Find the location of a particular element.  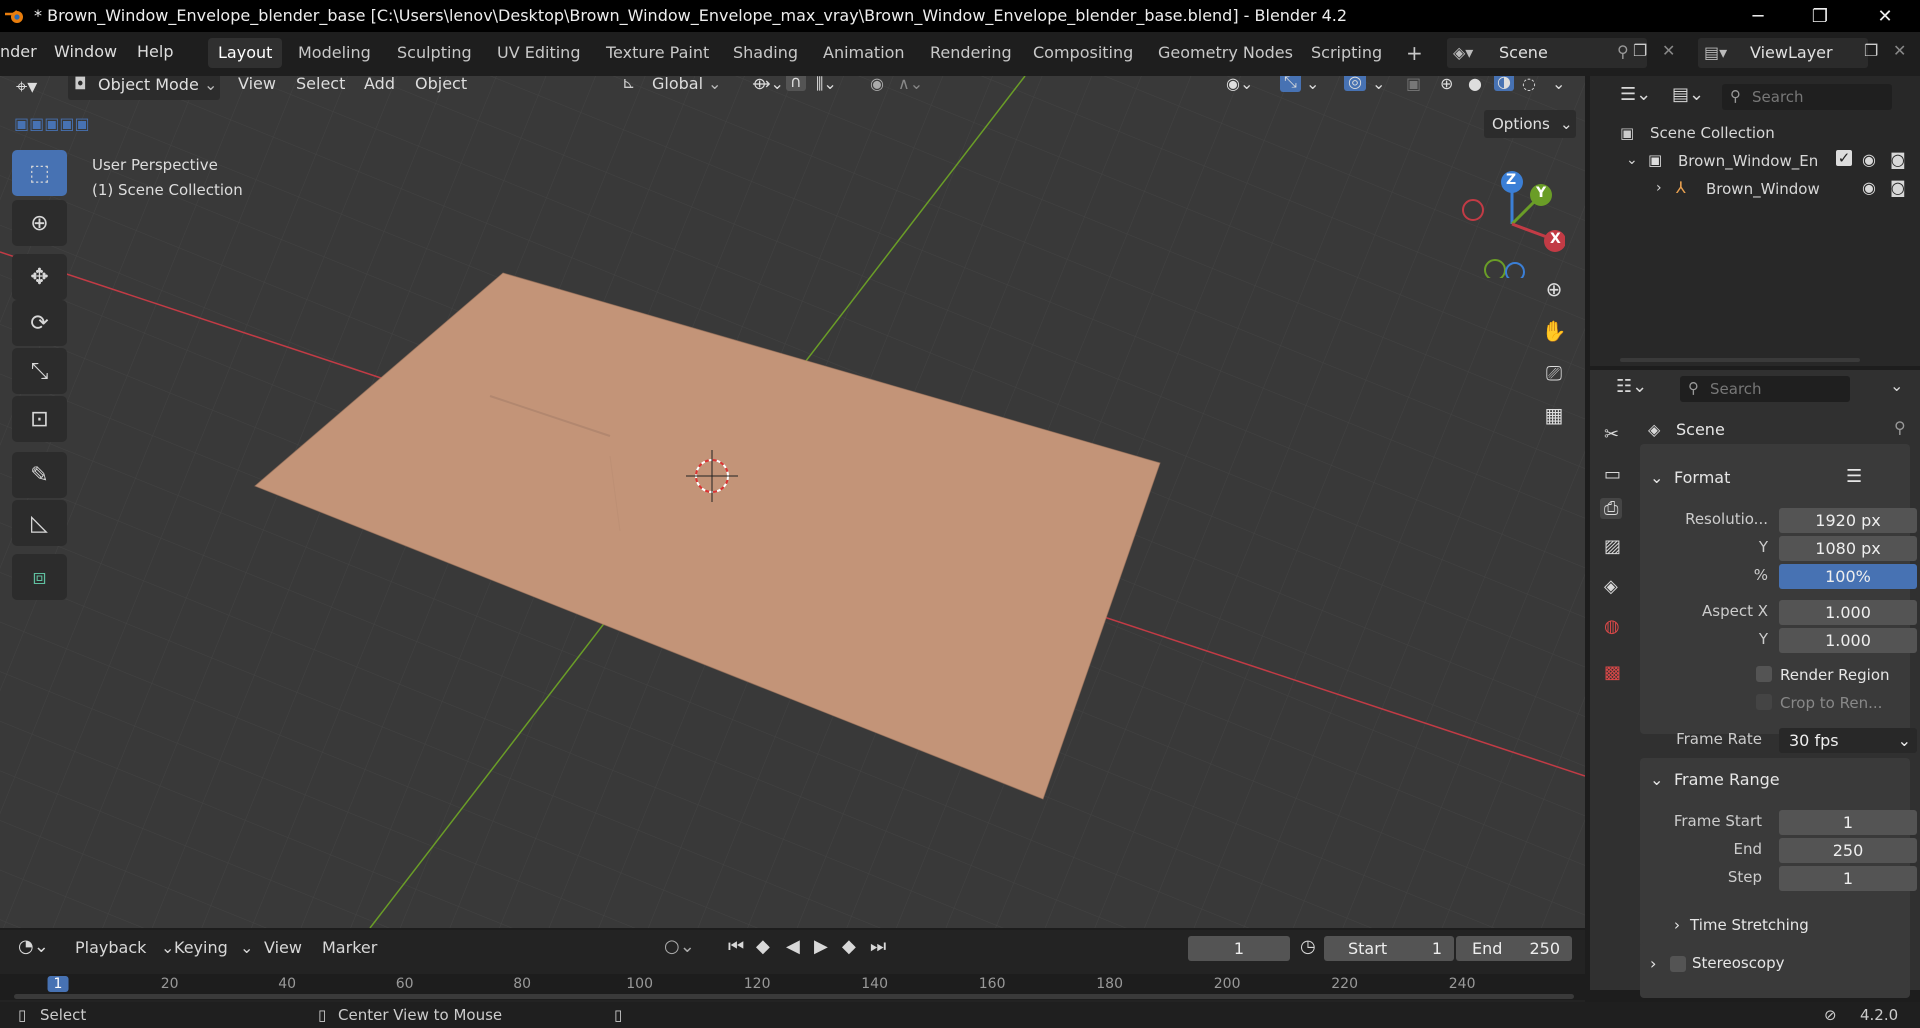

world-tab-icon: ◍ is located at coordinates (1612, 626).